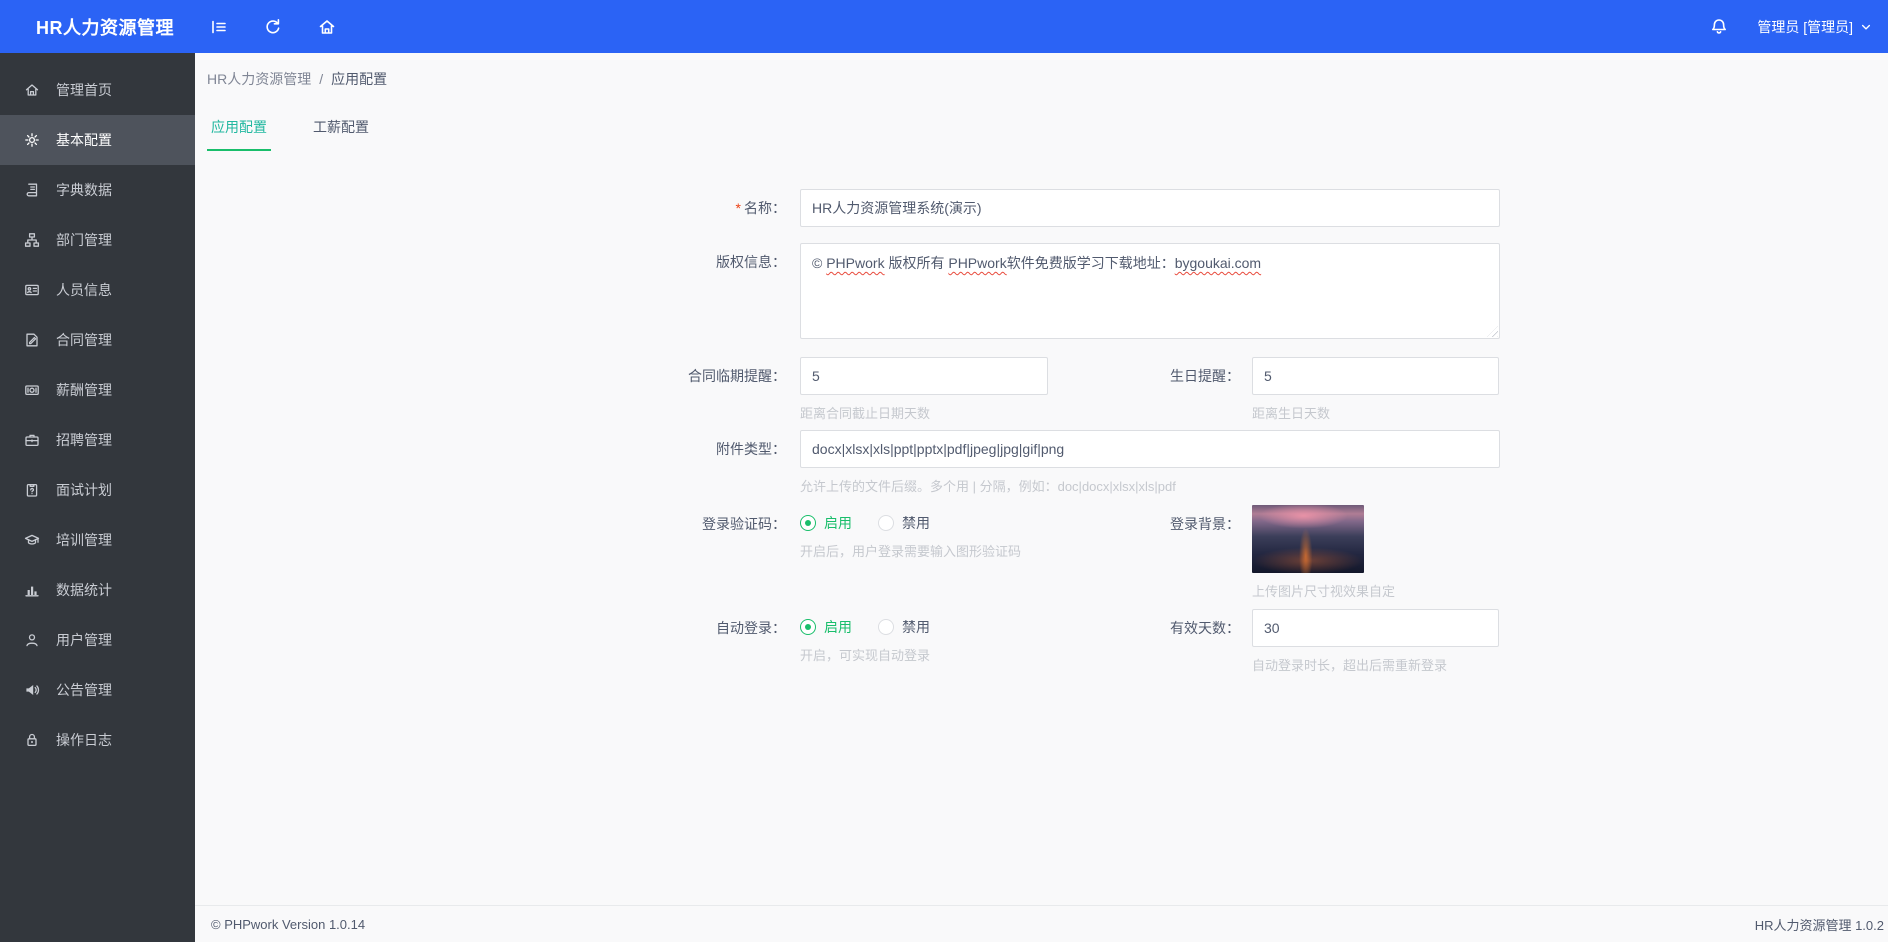 This screenshot has width=1888, height=942. I want to click on captcha-hint: 开启后，用户登录需要输入图形验证码, so click(911, 551).